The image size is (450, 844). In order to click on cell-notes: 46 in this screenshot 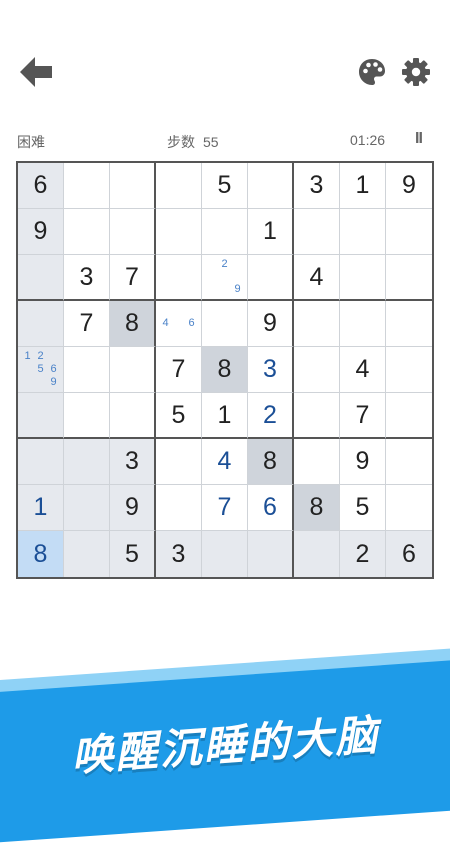, I will do `click(178, 323)`.